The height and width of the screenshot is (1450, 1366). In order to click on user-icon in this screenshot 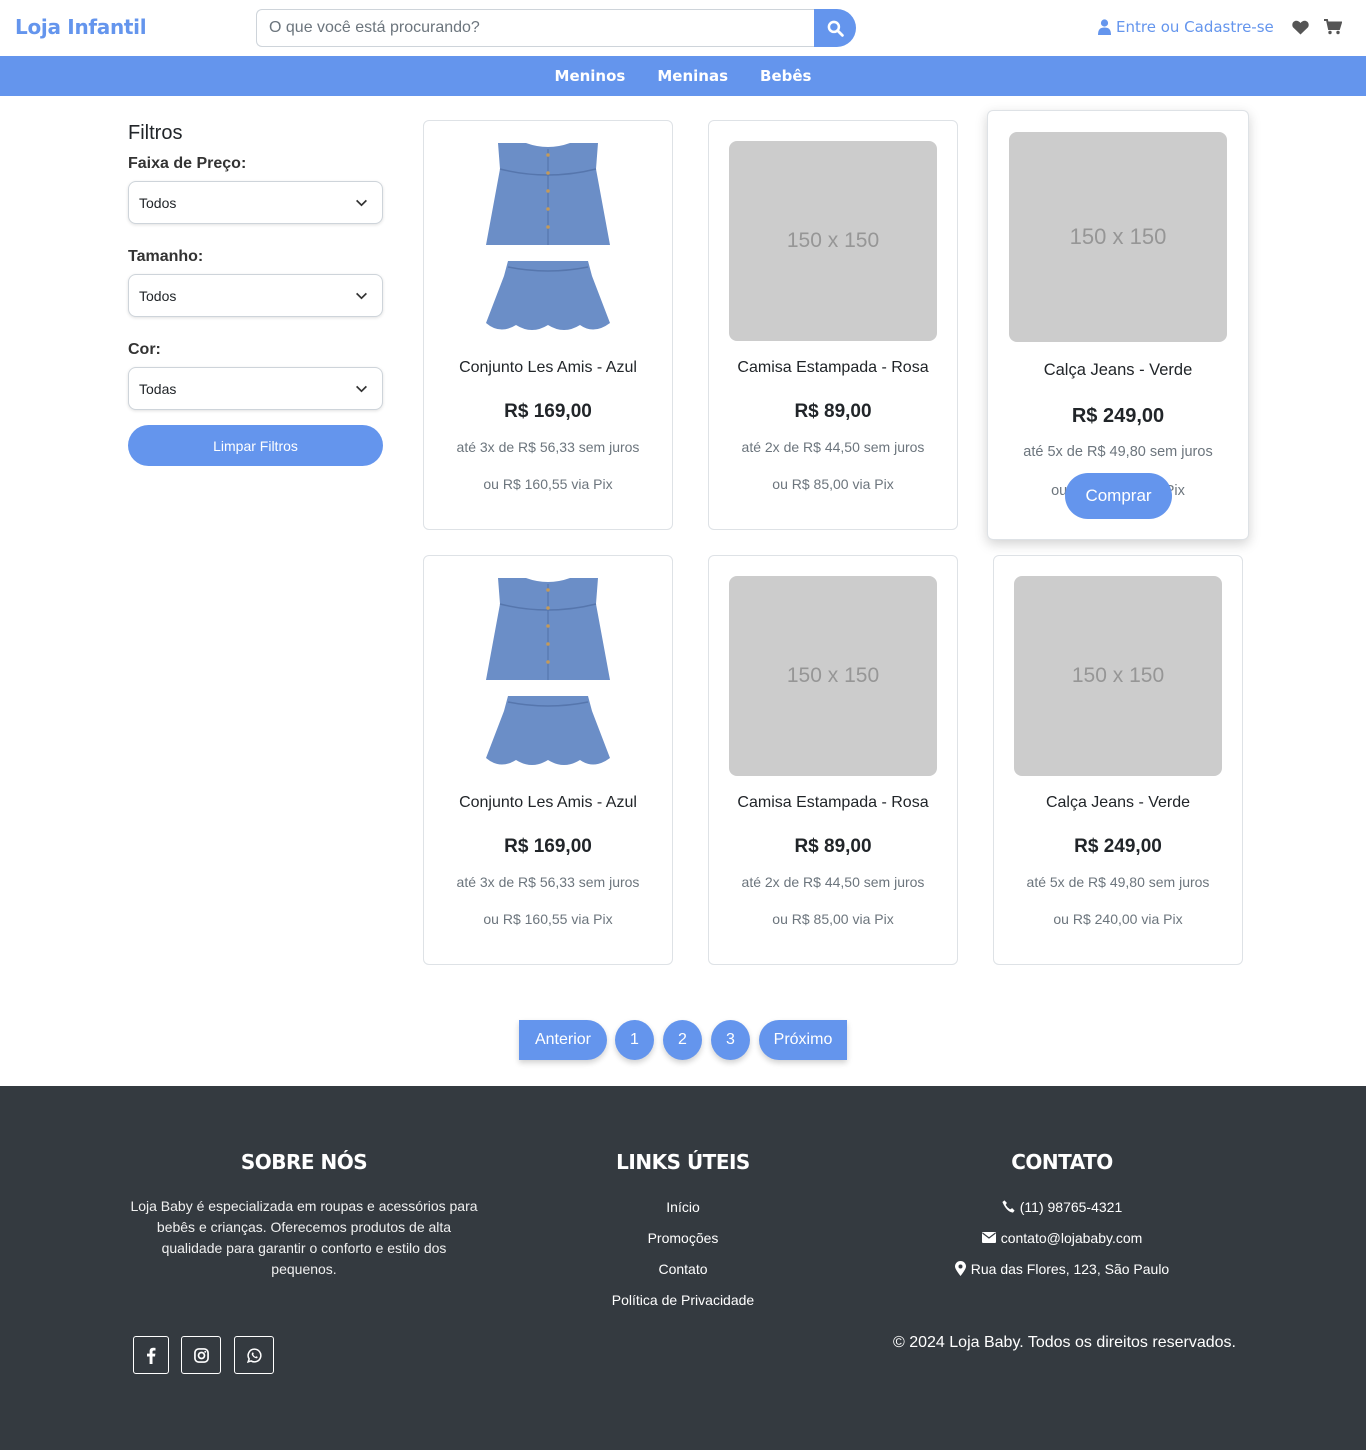, I will do `click(1104, 27)`.